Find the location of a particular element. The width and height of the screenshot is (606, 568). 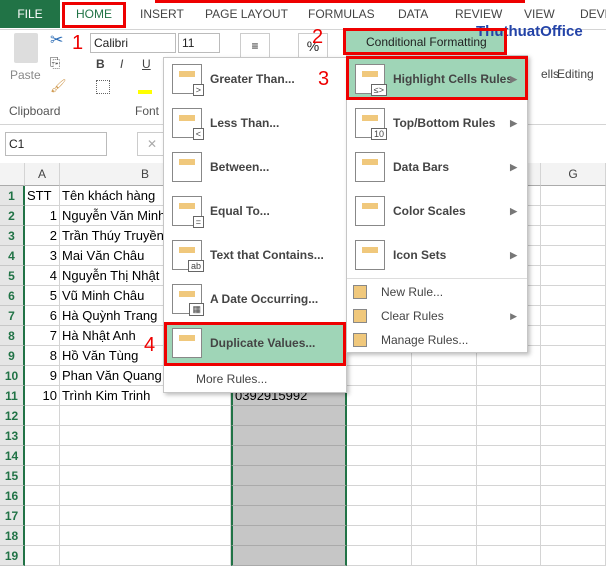

cut-icon: ✂ is located at coordinates (56, 40).